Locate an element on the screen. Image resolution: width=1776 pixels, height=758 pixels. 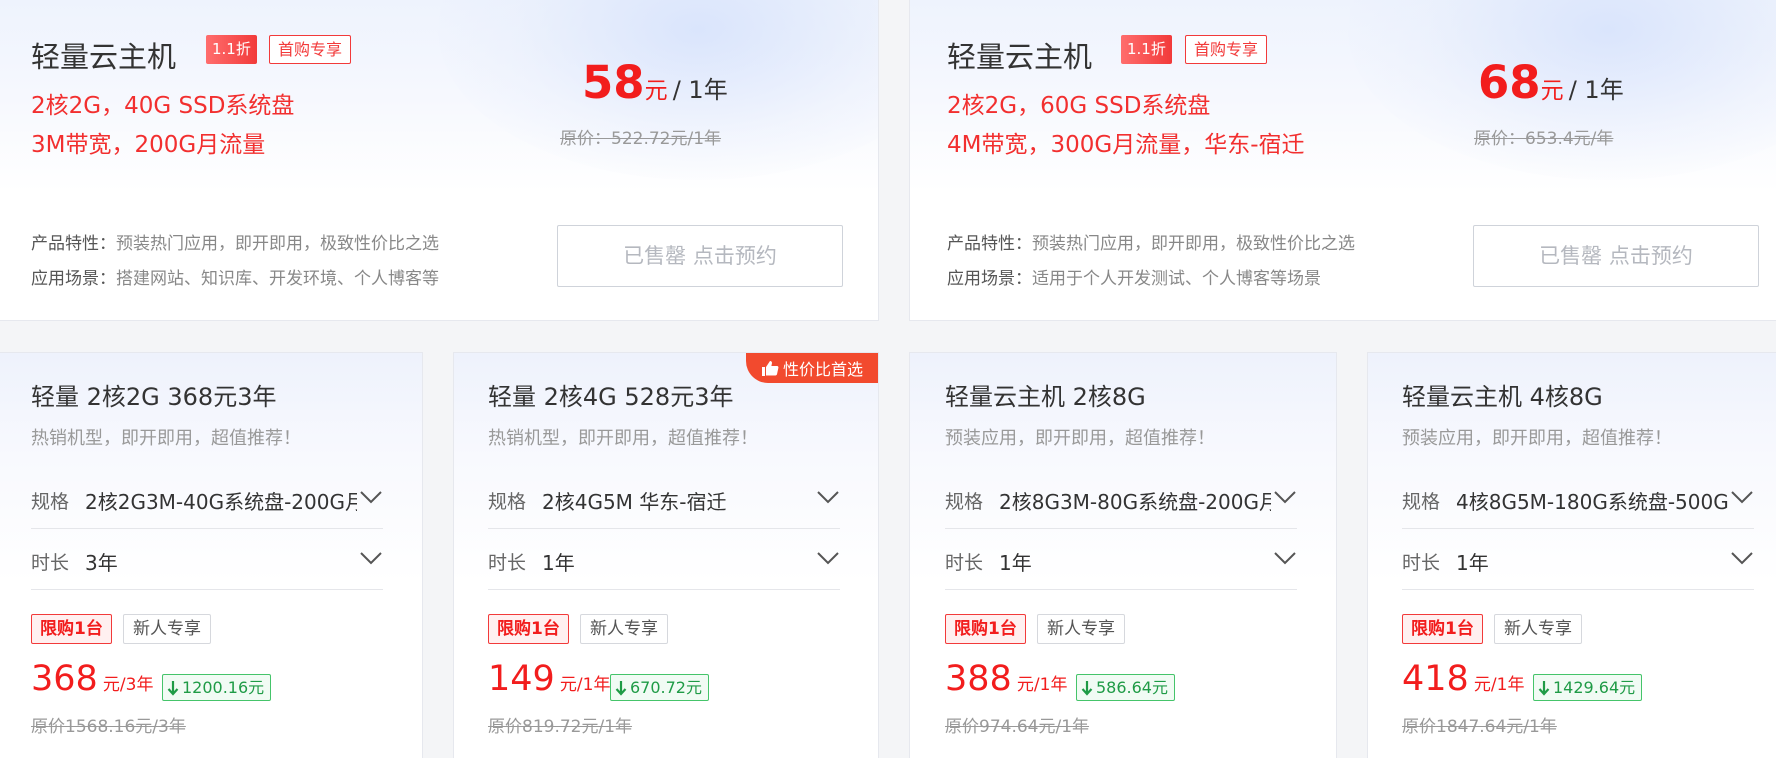
spec-select: 规格 2核2G3M-40G系统盘-200G月流量 is located at coordinates (207, 499).